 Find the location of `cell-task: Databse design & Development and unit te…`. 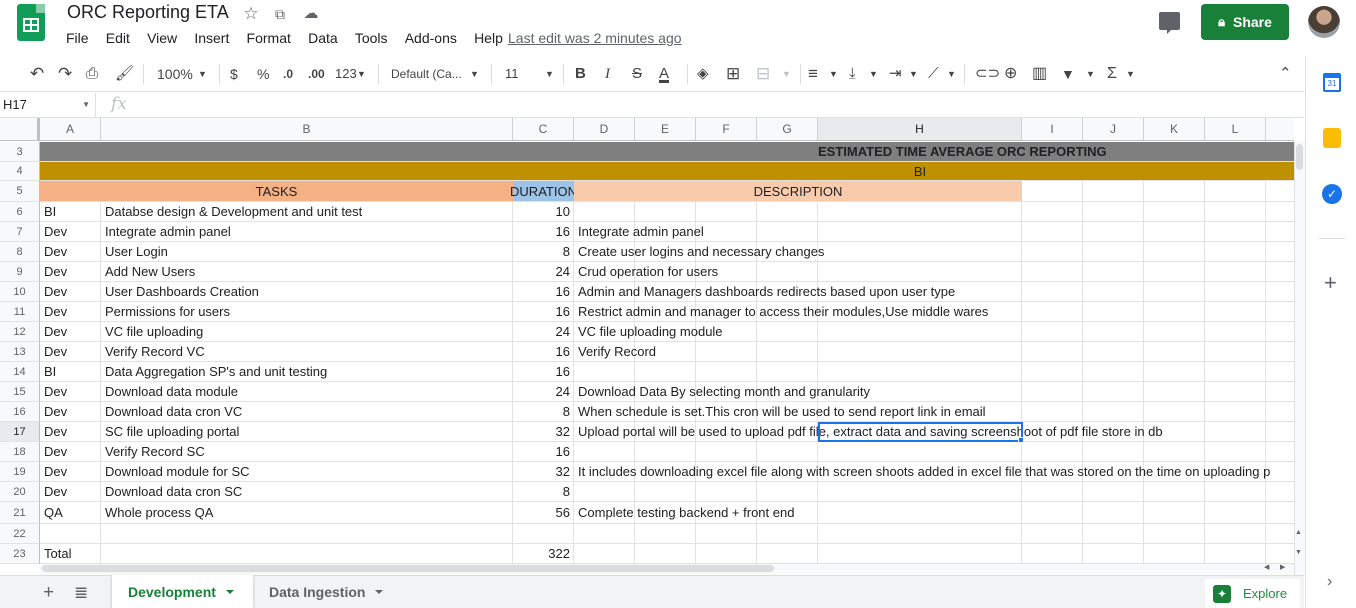

cell-task: Databse design & Development and unit te… is located at coordinates (308, 211).